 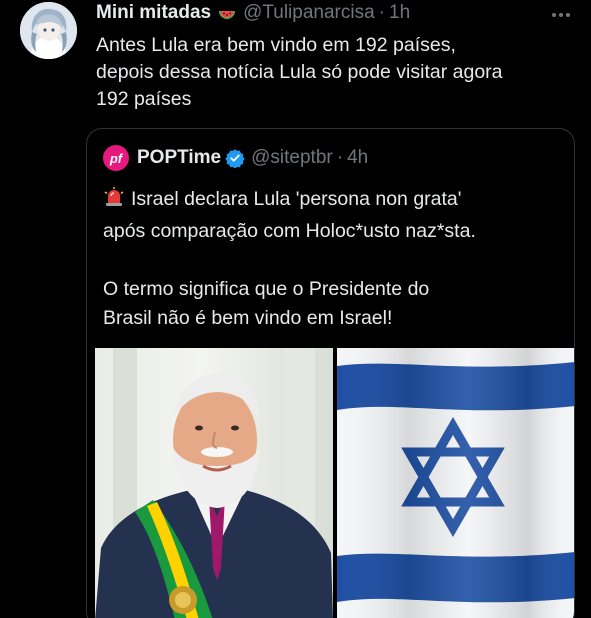 What do you see at coordinates (248, 318) in the screenshot?
I see `quoted-text-line-4: Brasil não é bem vindo em Israel!` at bounding box center [248, 318].